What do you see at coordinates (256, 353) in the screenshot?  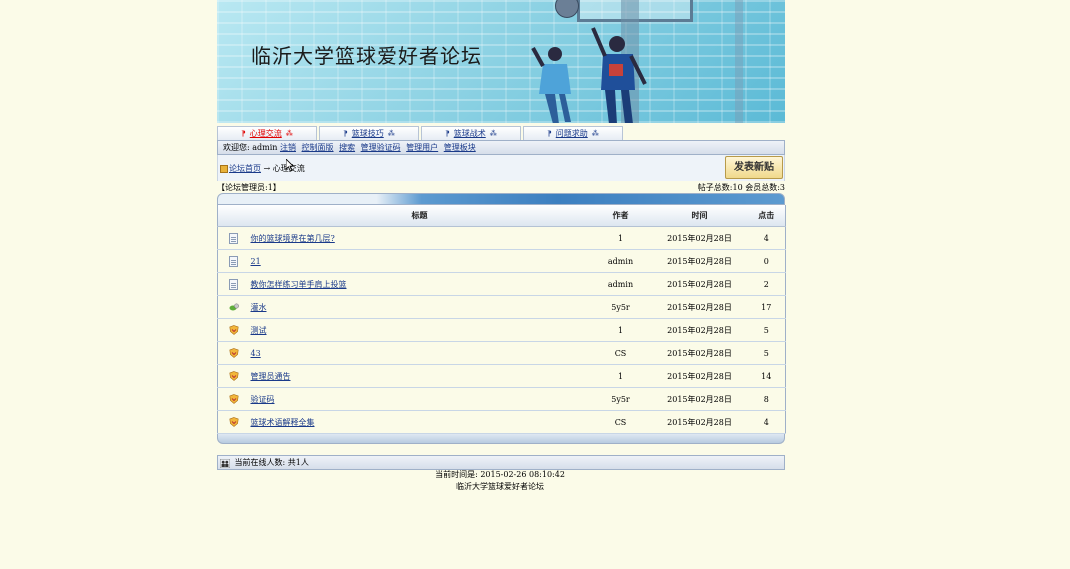 I see `topic-title-link: 43` at bounding box center [256, 353].